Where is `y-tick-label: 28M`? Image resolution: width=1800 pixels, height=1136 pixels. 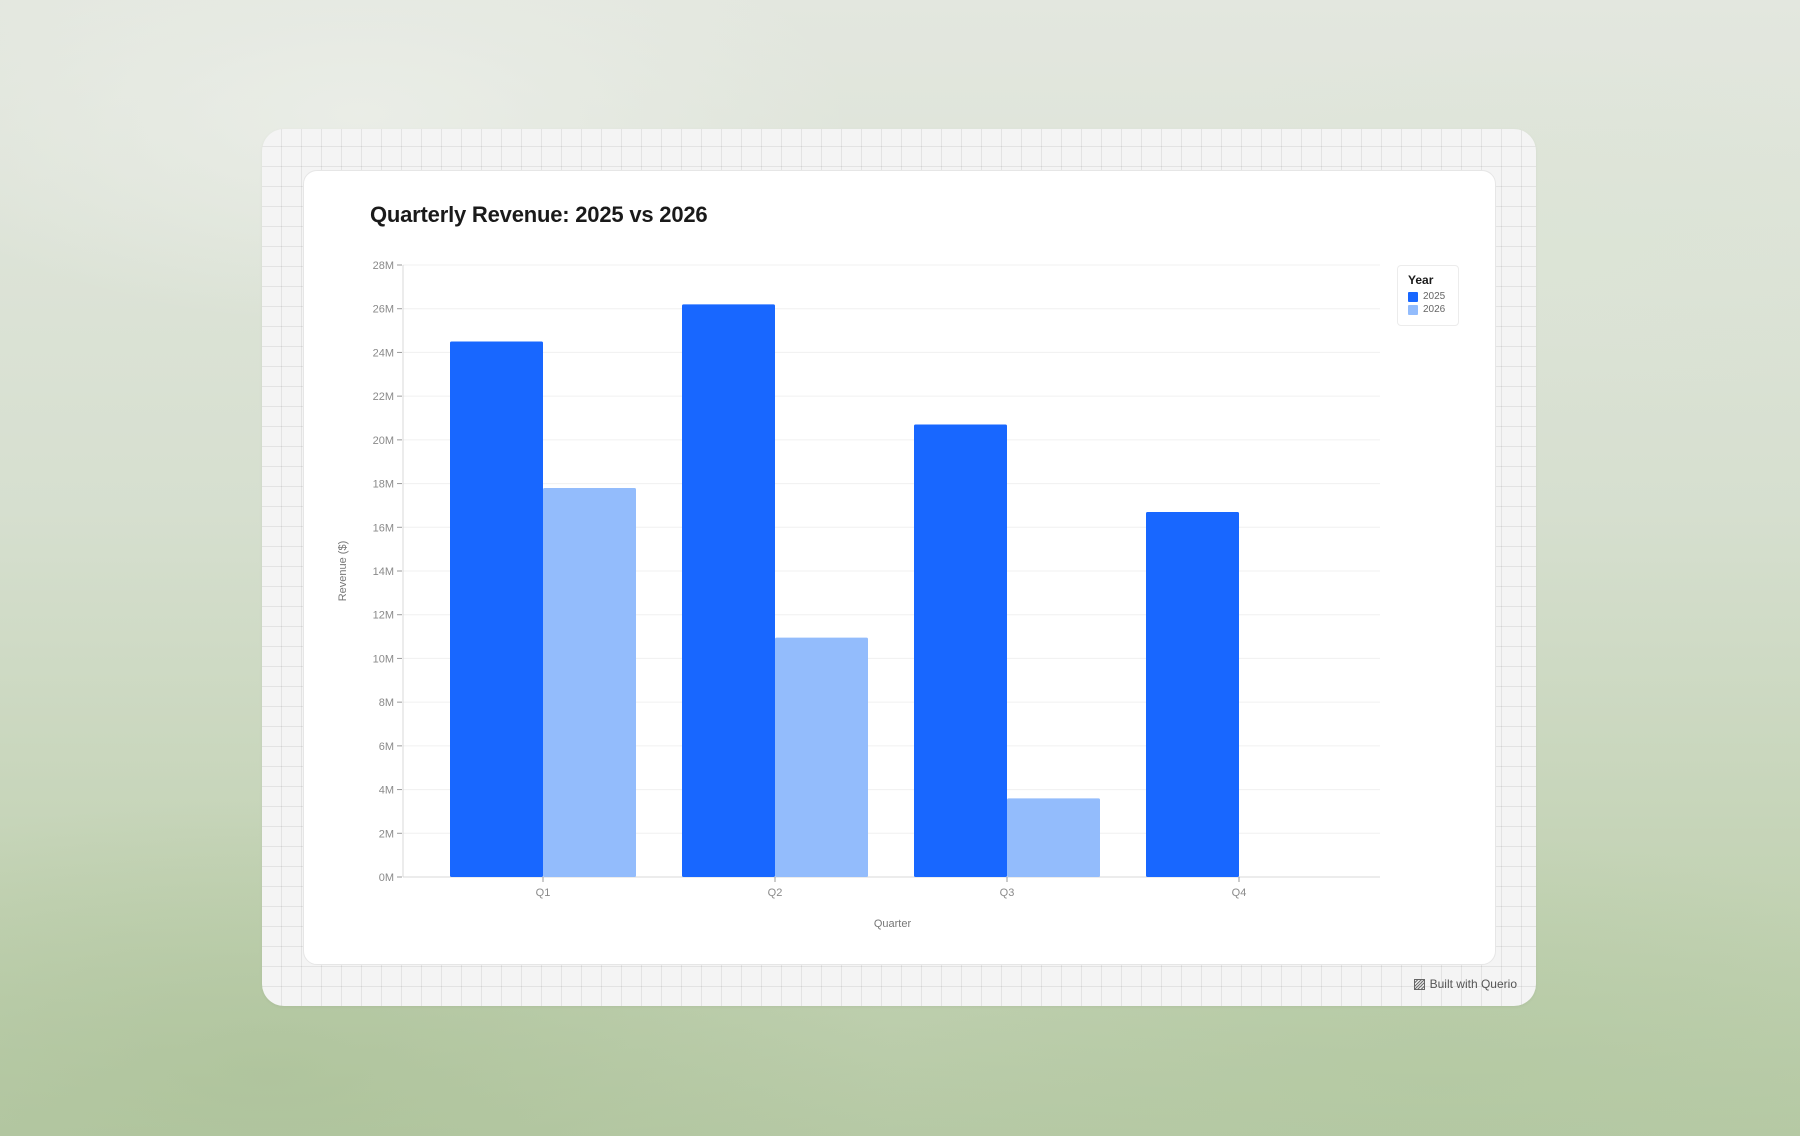
y-tick-label: 28M is located at coordinates (383, 266).